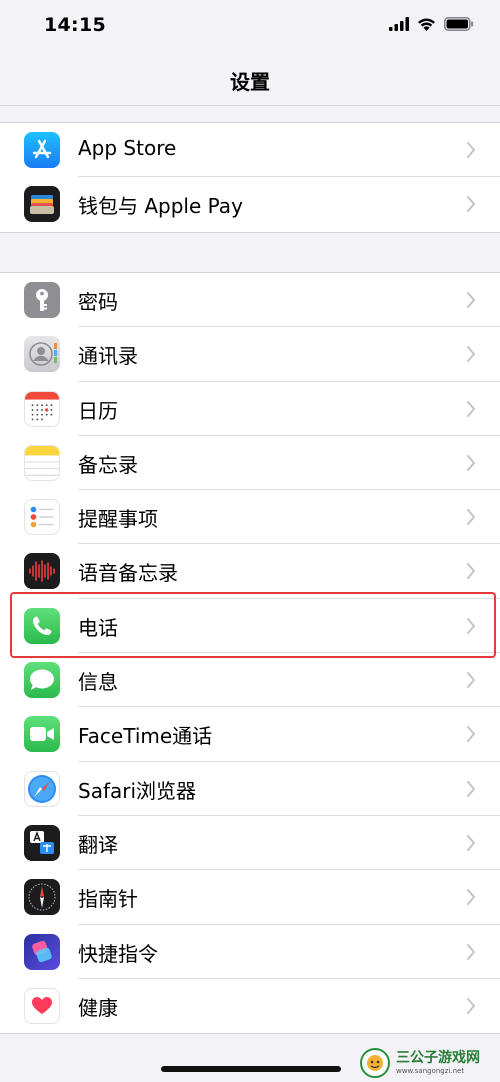 This screenshot has height=1082, width=500. I want to click on row-label: 快捷指令, so click(118, 953).